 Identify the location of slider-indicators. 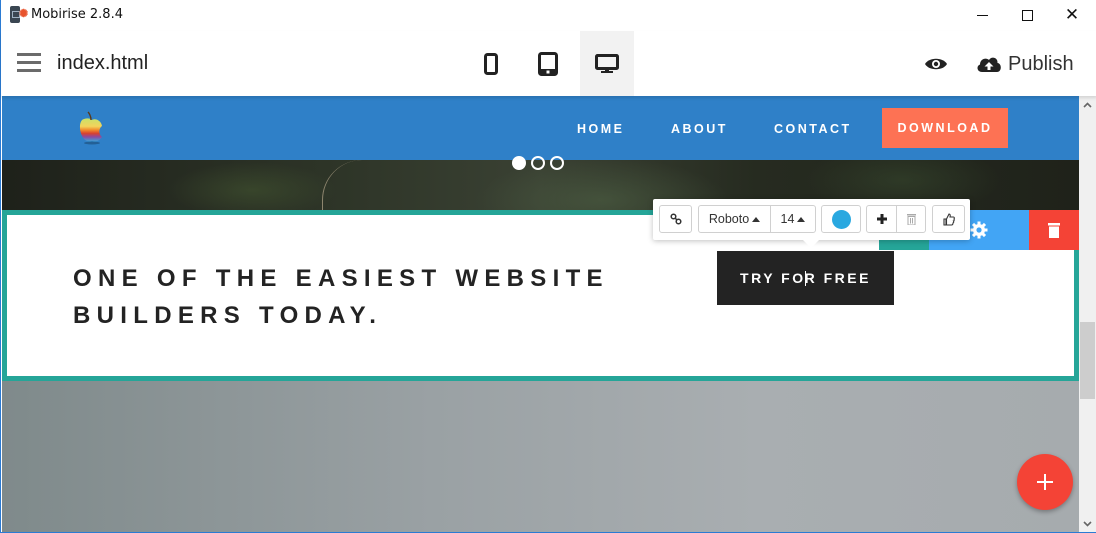
(538, 163).